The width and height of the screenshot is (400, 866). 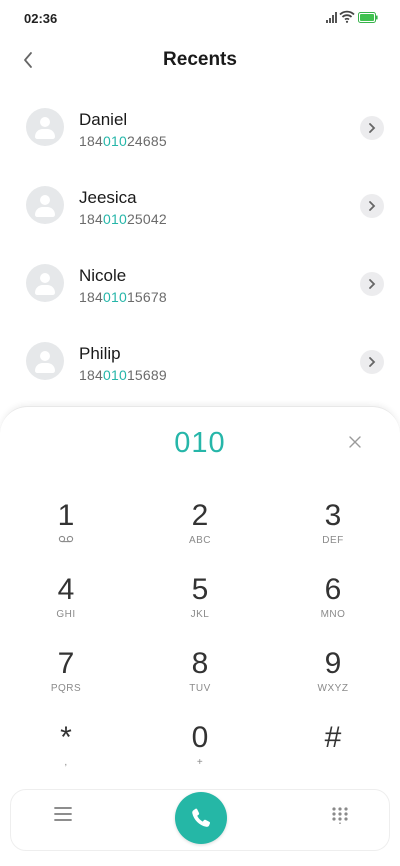 I want to click on dialpad-grid-icon, so click(x=340, y=815).